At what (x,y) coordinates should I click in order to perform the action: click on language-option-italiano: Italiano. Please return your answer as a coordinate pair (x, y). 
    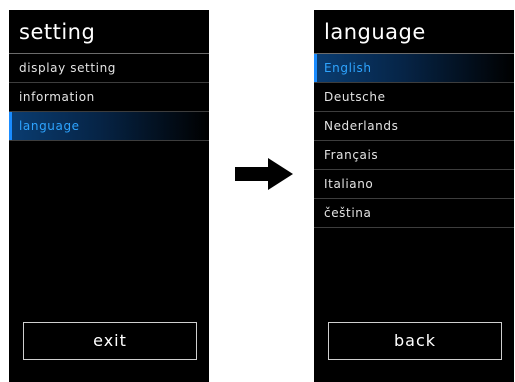
    Looking at the image, I should click on (414, 184).